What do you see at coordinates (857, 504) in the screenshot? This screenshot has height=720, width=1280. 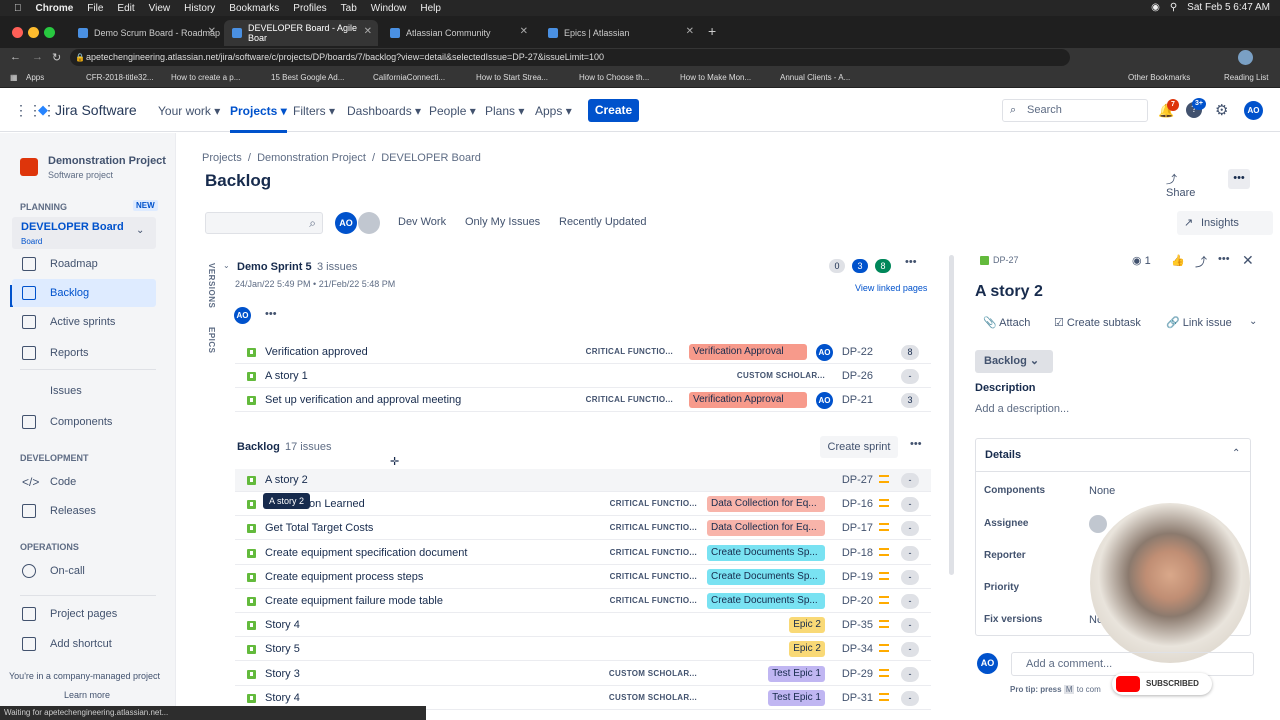 I see `issue-key: DP-16` at bounding box center [857, 504].